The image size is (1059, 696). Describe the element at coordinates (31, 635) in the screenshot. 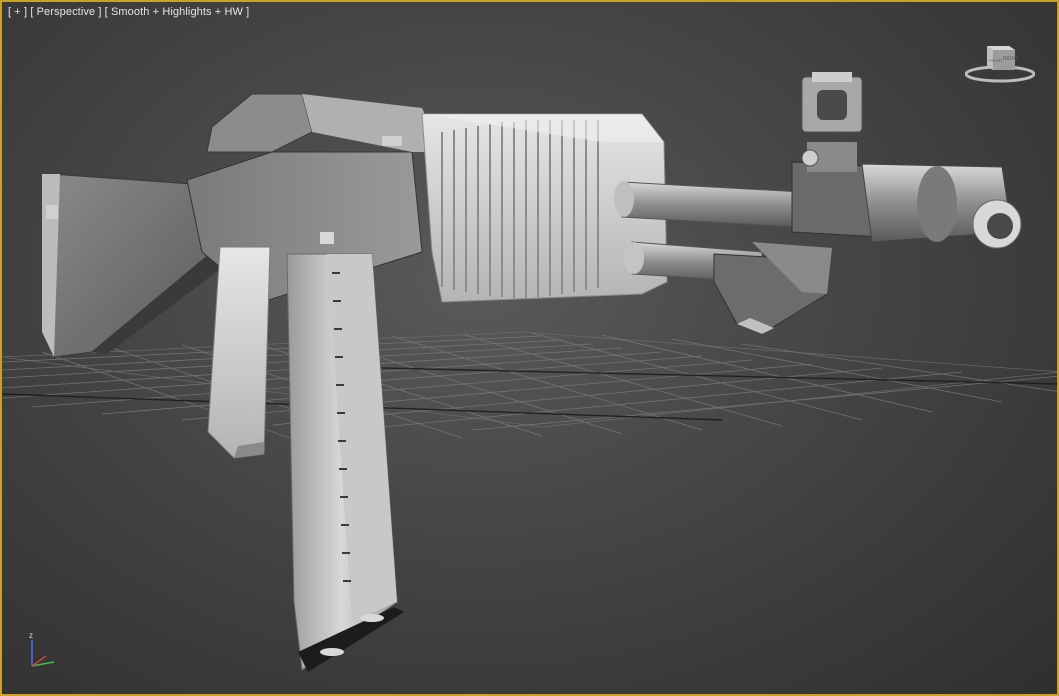

I see `axis-z-label: z` at that location.